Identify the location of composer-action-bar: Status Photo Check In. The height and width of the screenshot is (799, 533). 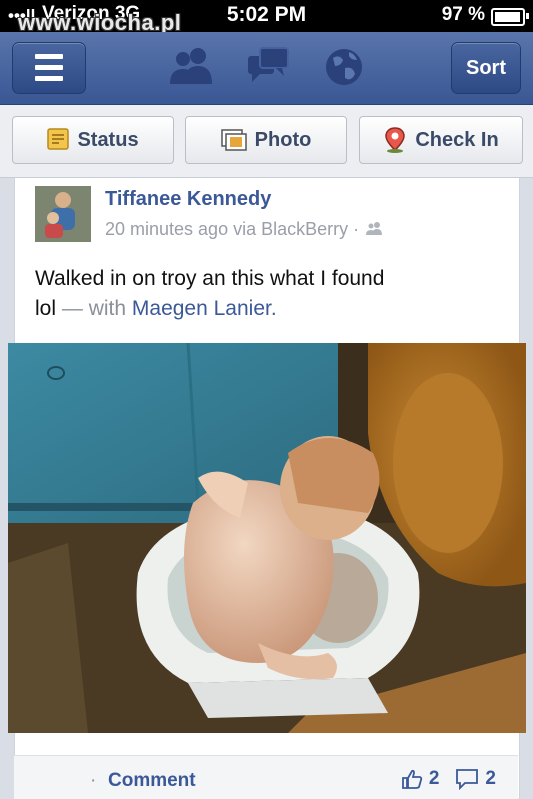
(266, 141).